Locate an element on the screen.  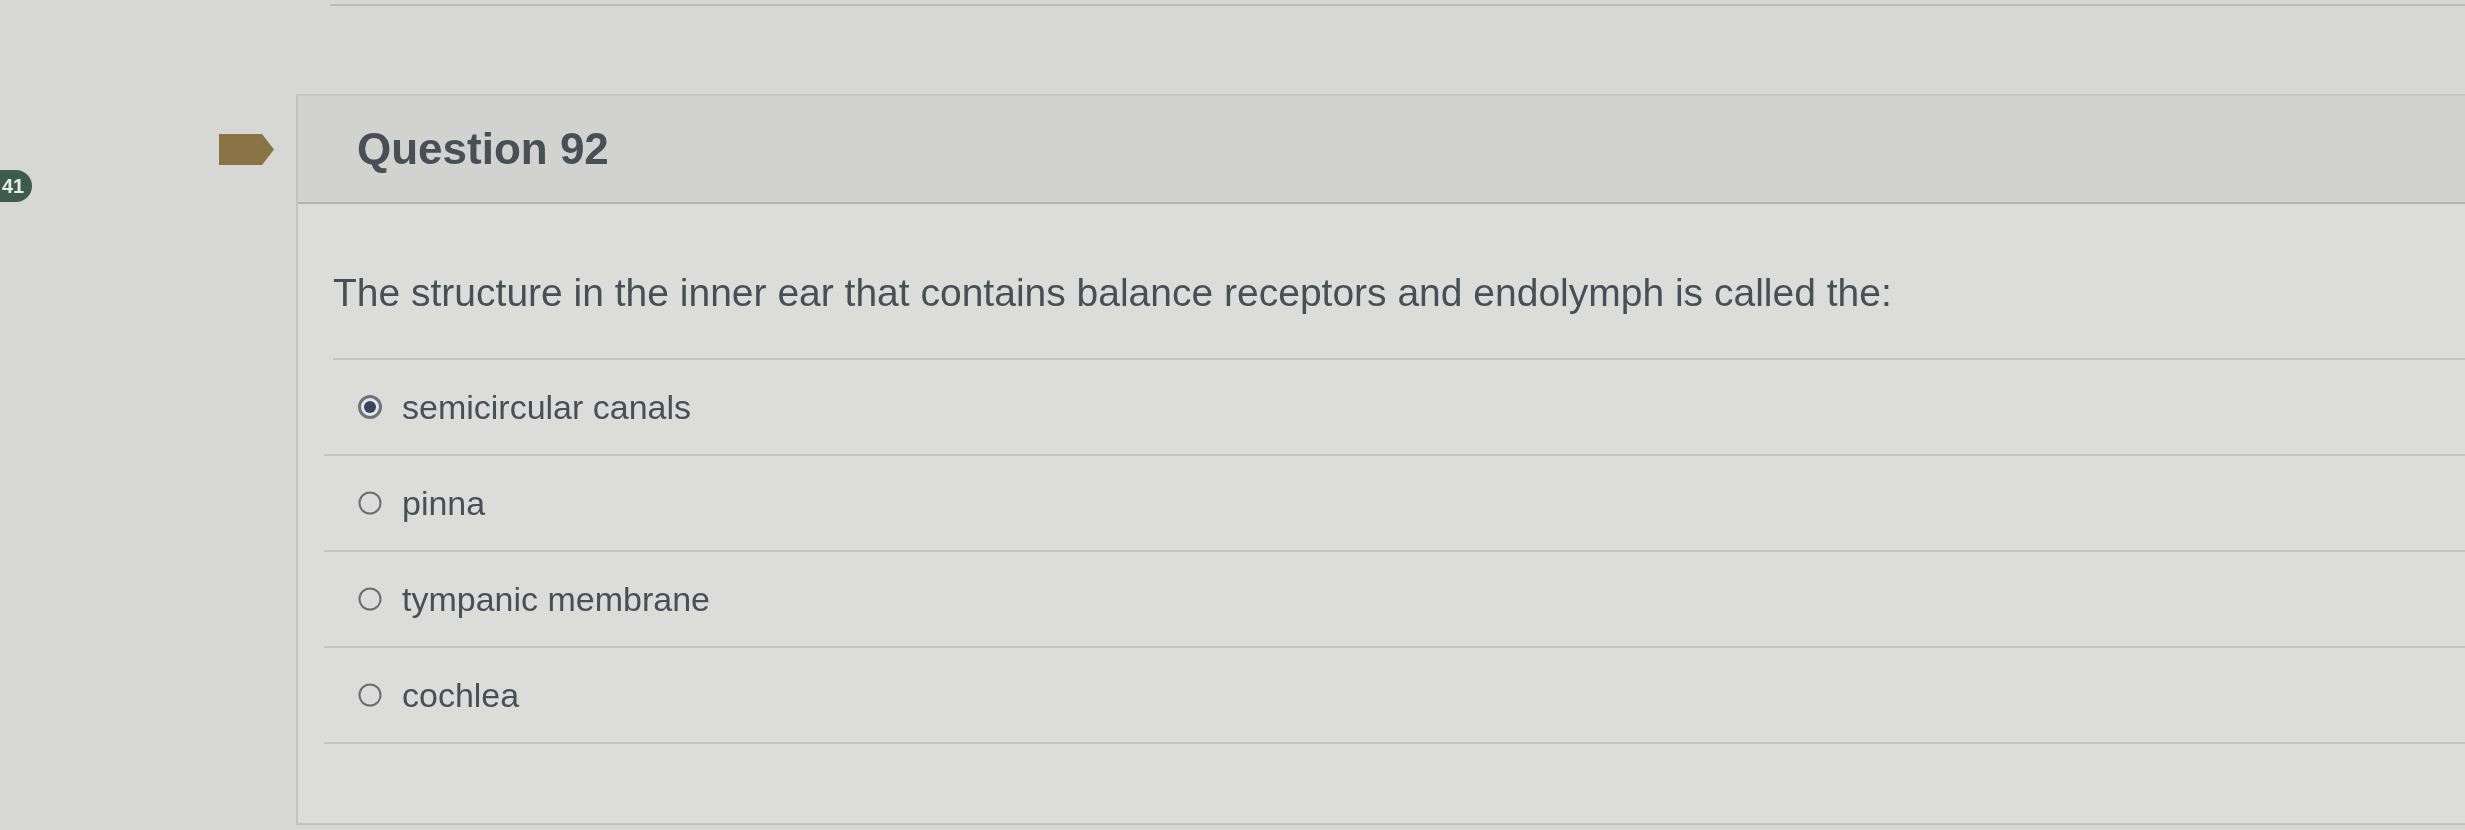
question-number-badge: 41 is located at coordinates (16, 186).